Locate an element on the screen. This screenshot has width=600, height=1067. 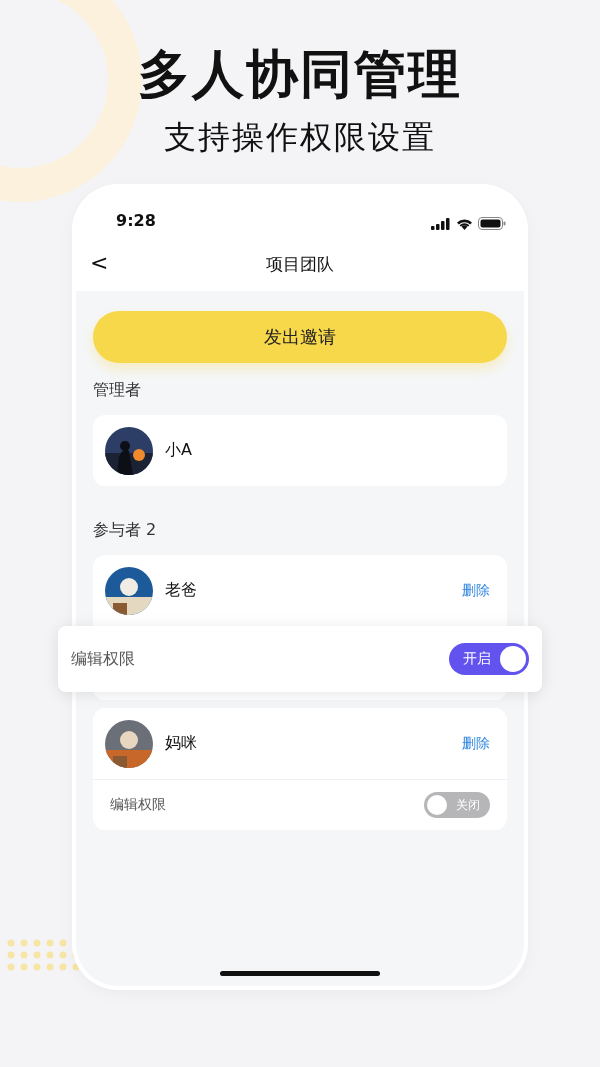
headline: 多人协同管理 is located at coordinates (300, 74).